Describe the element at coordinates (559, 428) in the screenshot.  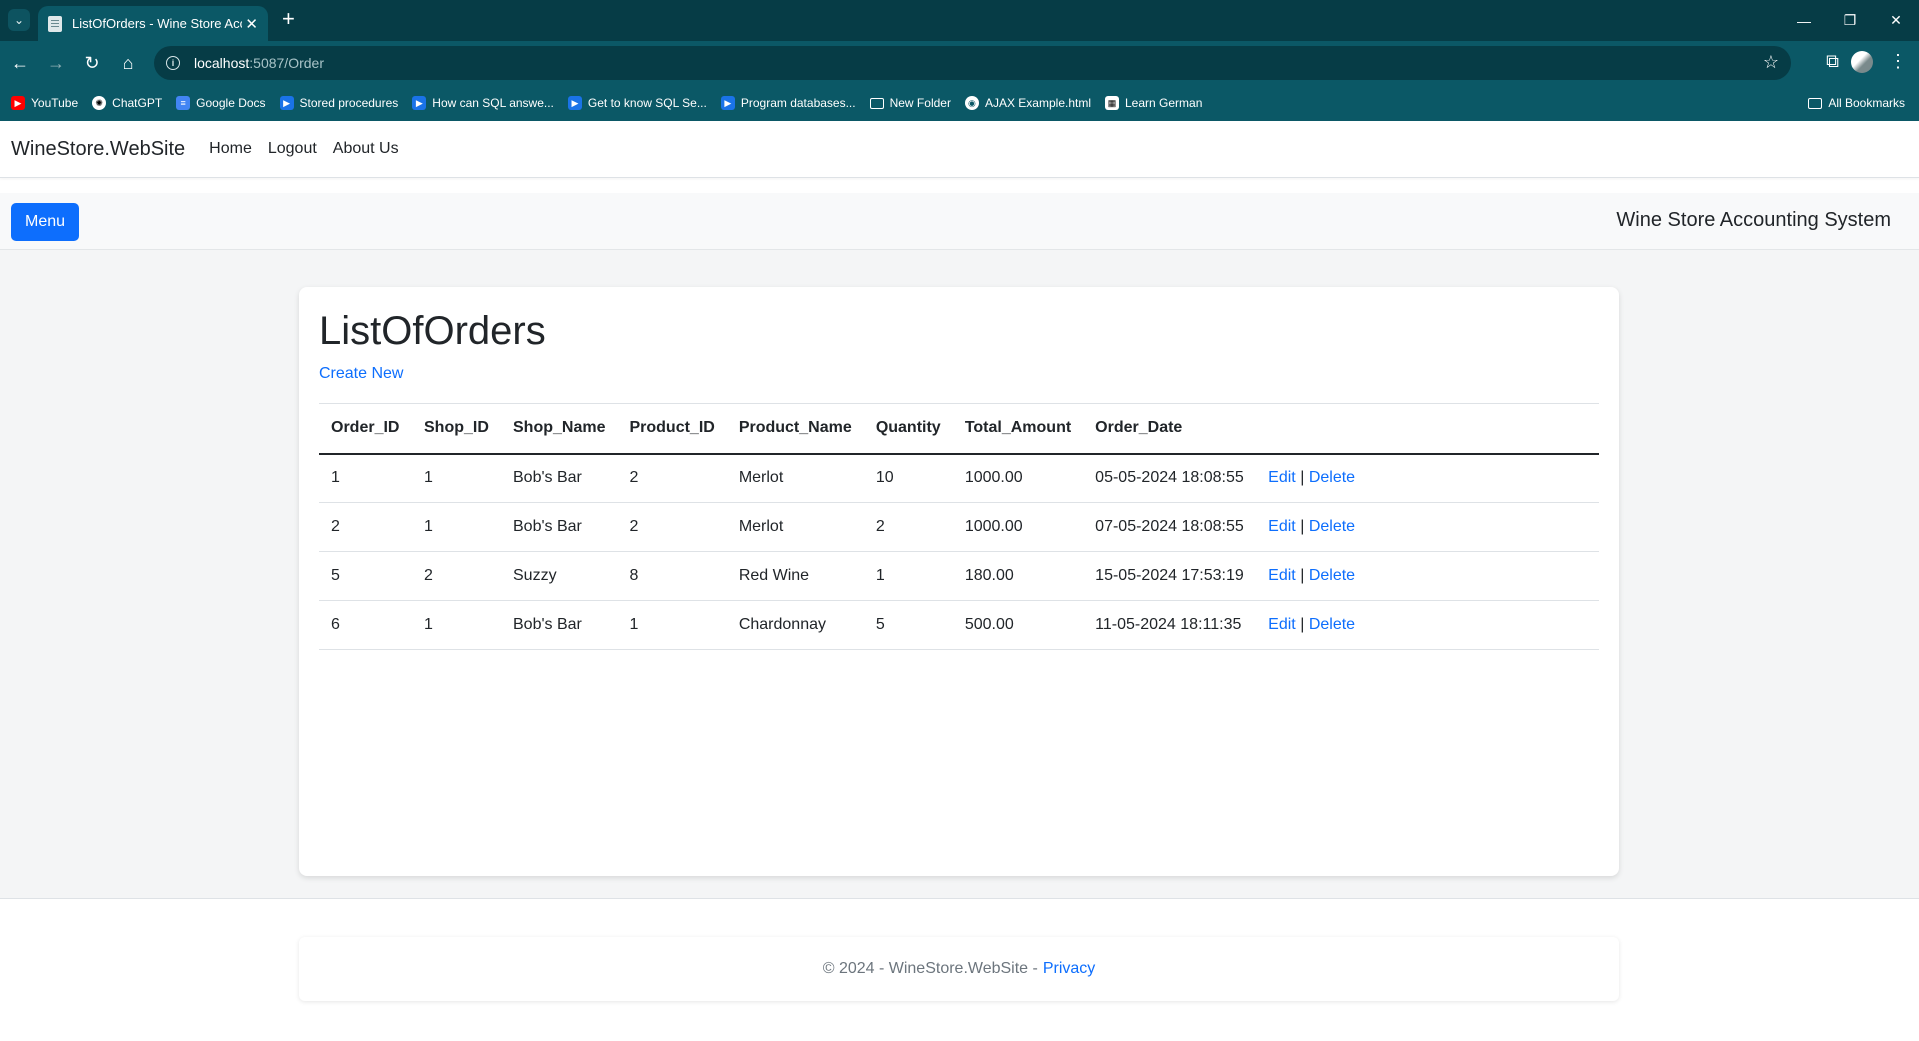
I see `col-shop-name: Shop_Name` at that location.